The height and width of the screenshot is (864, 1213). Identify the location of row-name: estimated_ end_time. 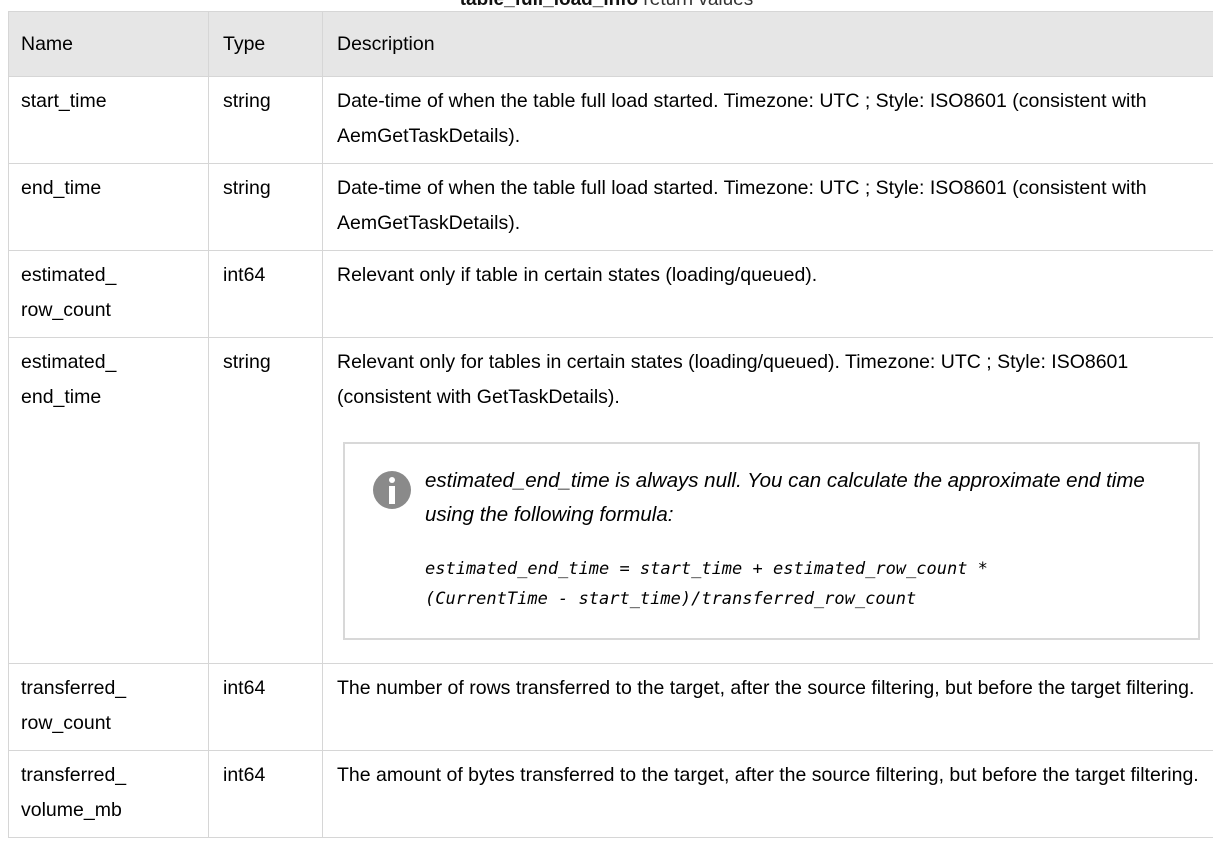
(108, 500).